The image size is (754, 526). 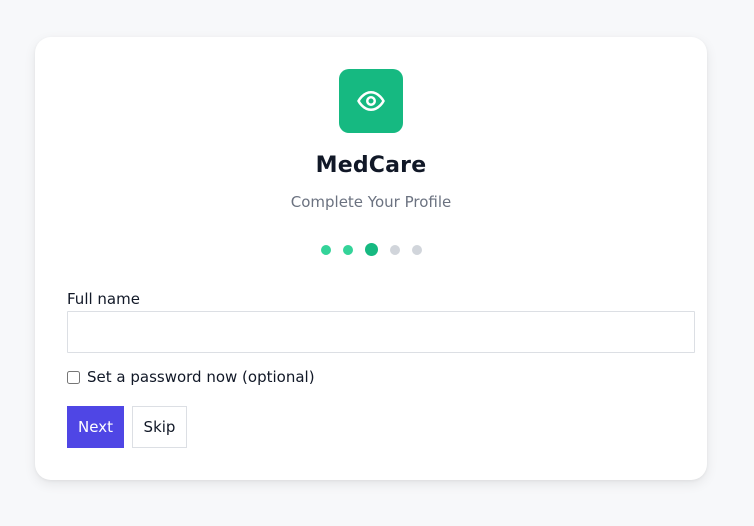 I want to click on step-dot-3-current, so click(x=371, y=249).